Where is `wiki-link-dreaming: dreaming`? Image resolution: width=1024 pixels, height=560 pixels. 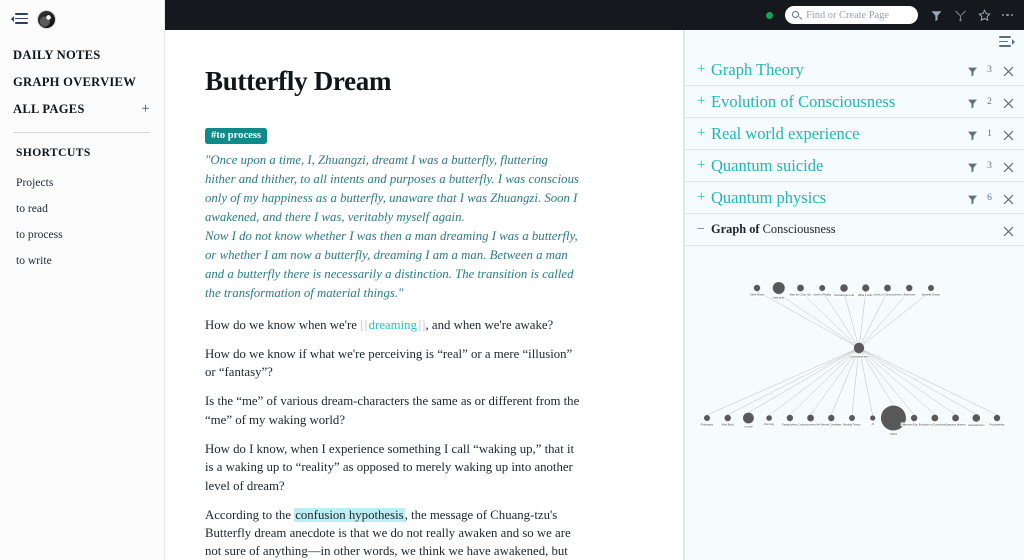
wiki-link-dreaming: dreaming is located at coordinates (393, 325).